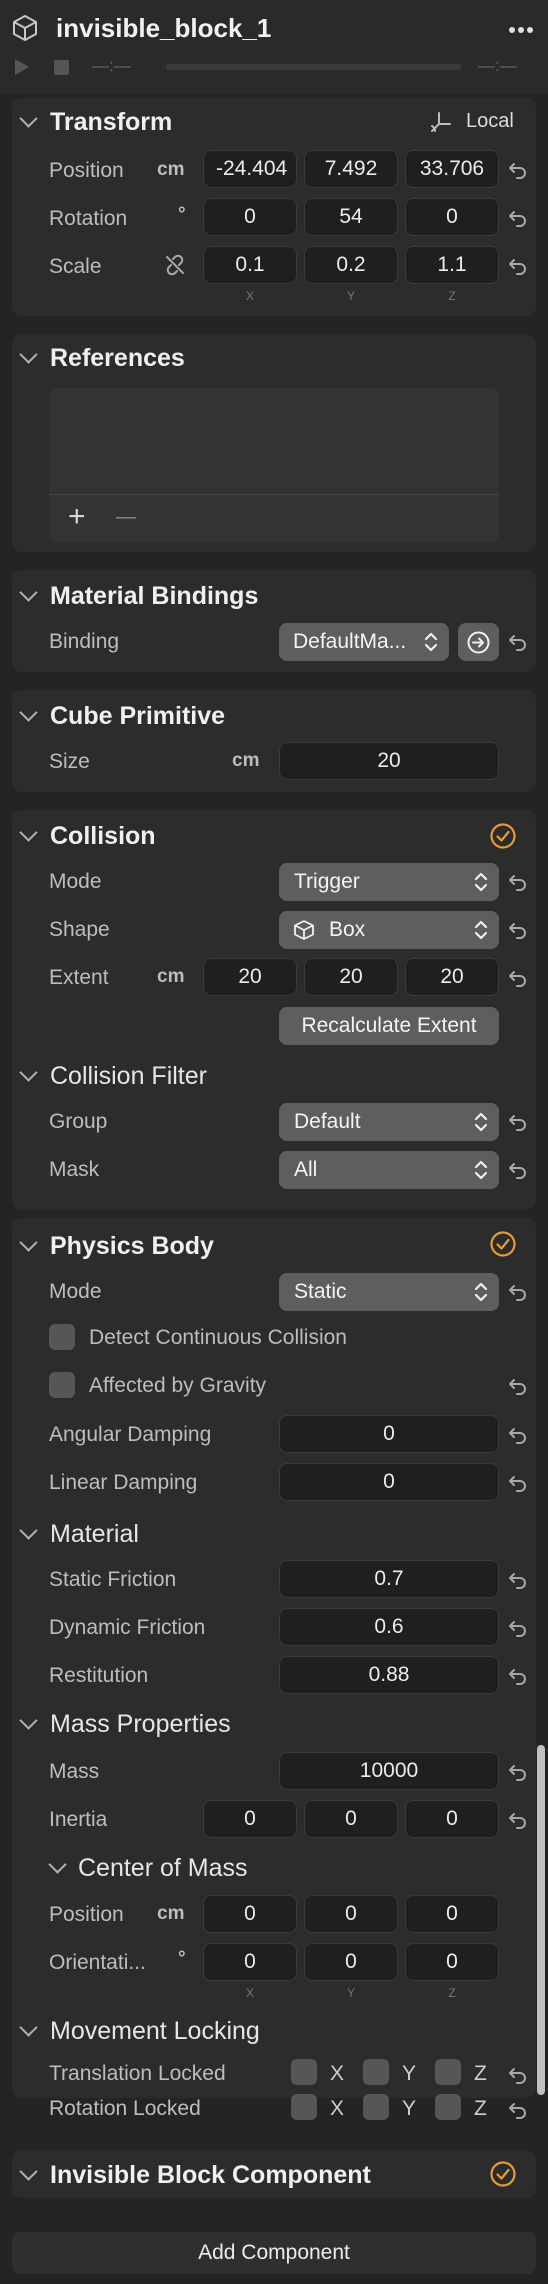  What do you see at coordinates (126, 517) in the screenshot?
I see `remove-reference-button: —` at bounding box center [126, 517].